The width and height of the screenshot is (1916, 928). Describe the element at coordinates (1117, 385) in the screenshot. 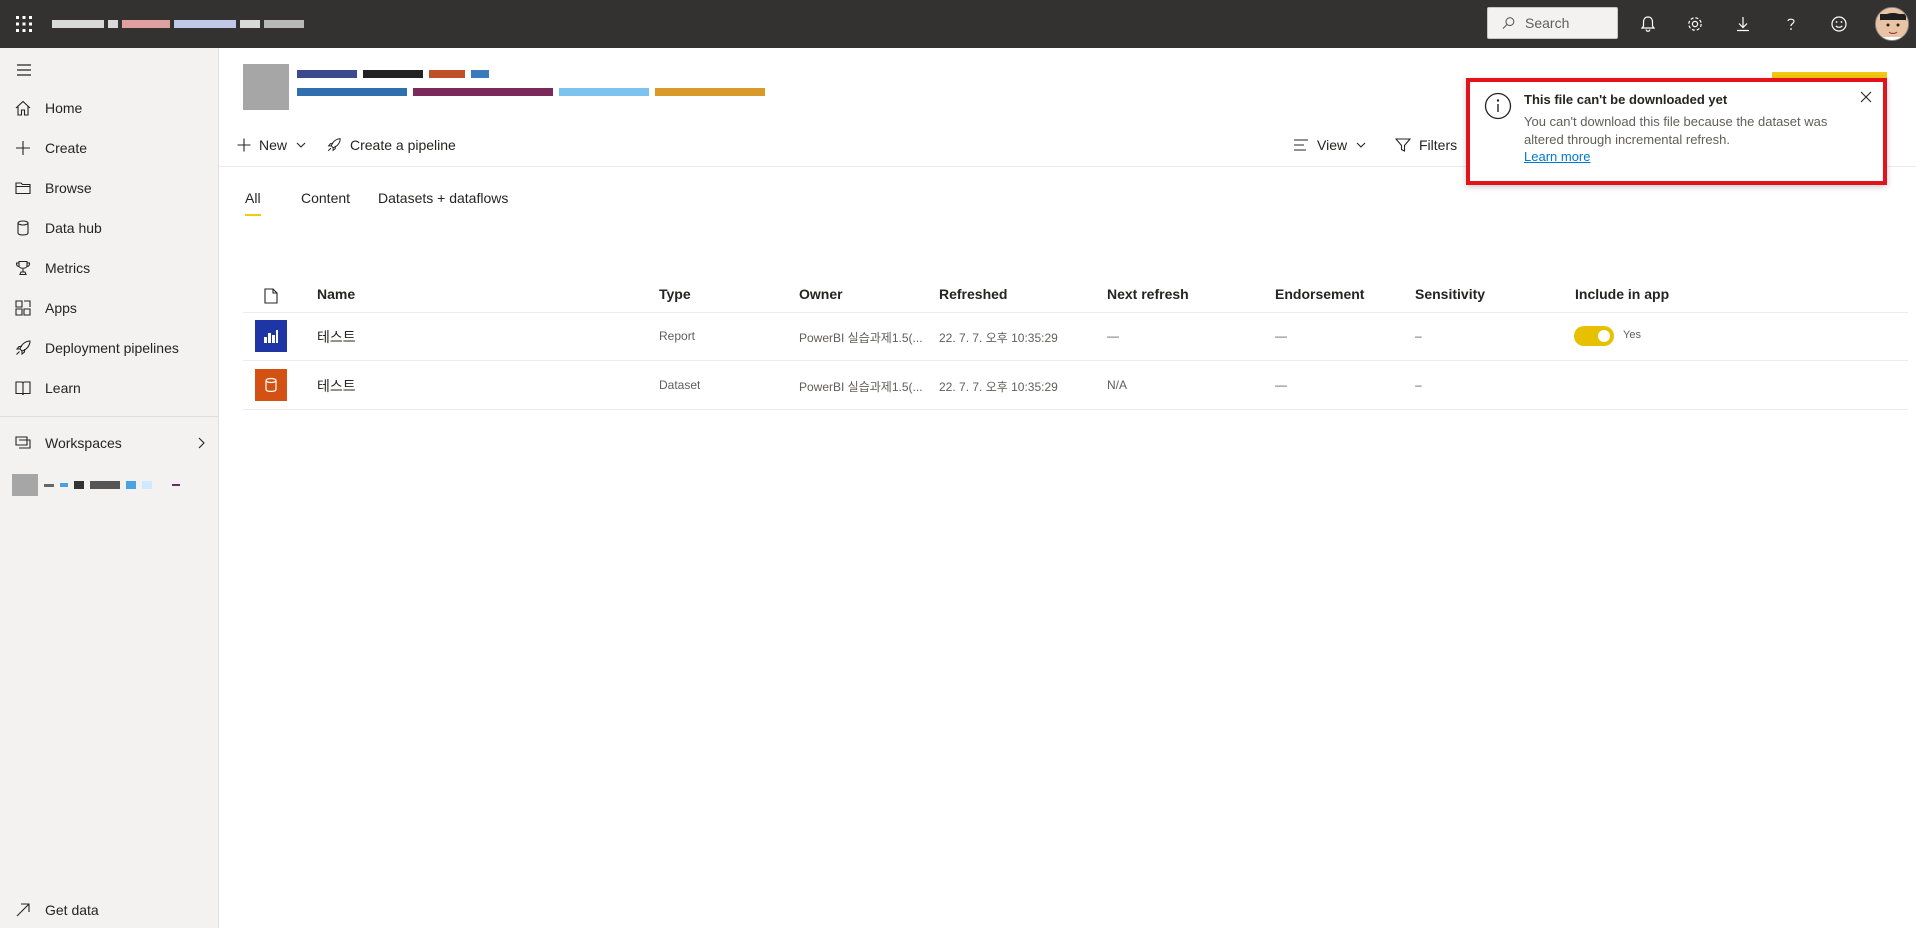

I see `item-next-refresh: N/A` at that location.